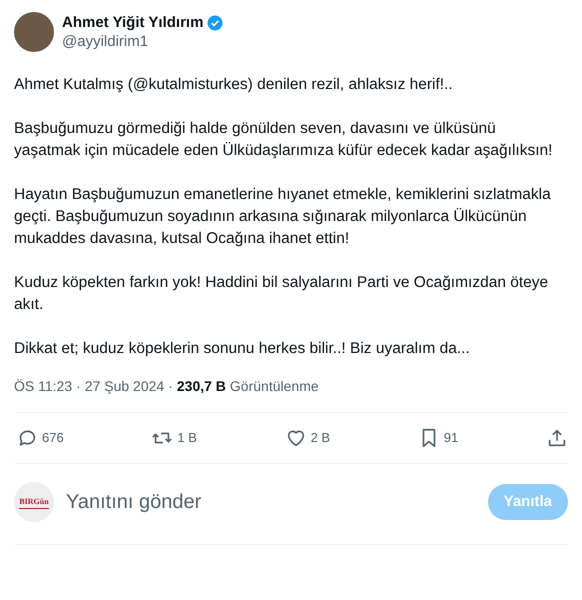  Describe the element at coordinates (43, 386) in the screenshot. I see `post-time: ÖS 11:23` at that location.